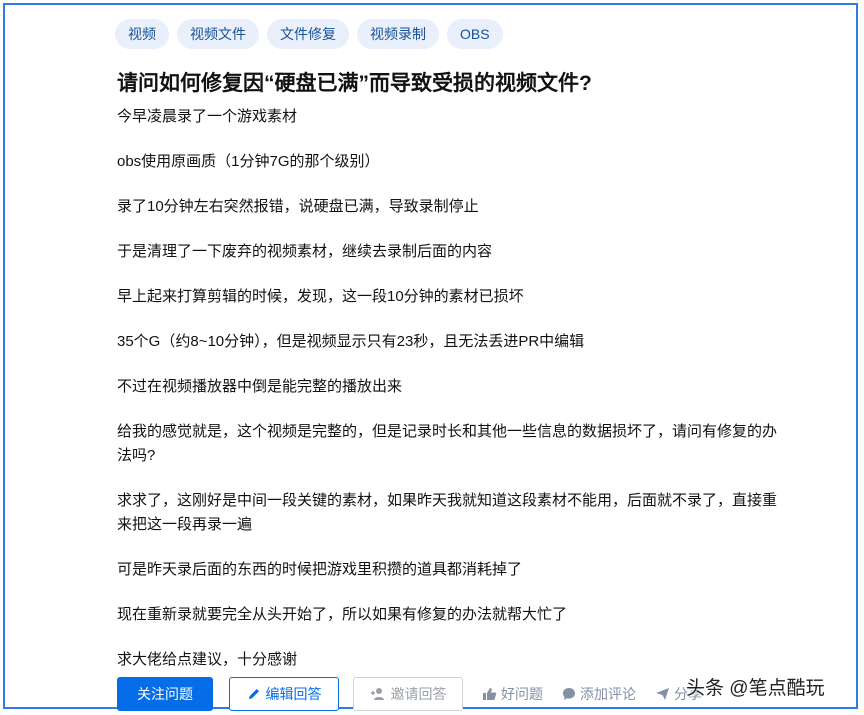 This screenshot has height=715, width=864. What do you see at coordinates (320, 569) in the screenshot?
I see `question-paragraph: 可是昨天录后面的东西的时候把游戏里积攒的道具都消耗掉了` at bounding box center [320, 569].